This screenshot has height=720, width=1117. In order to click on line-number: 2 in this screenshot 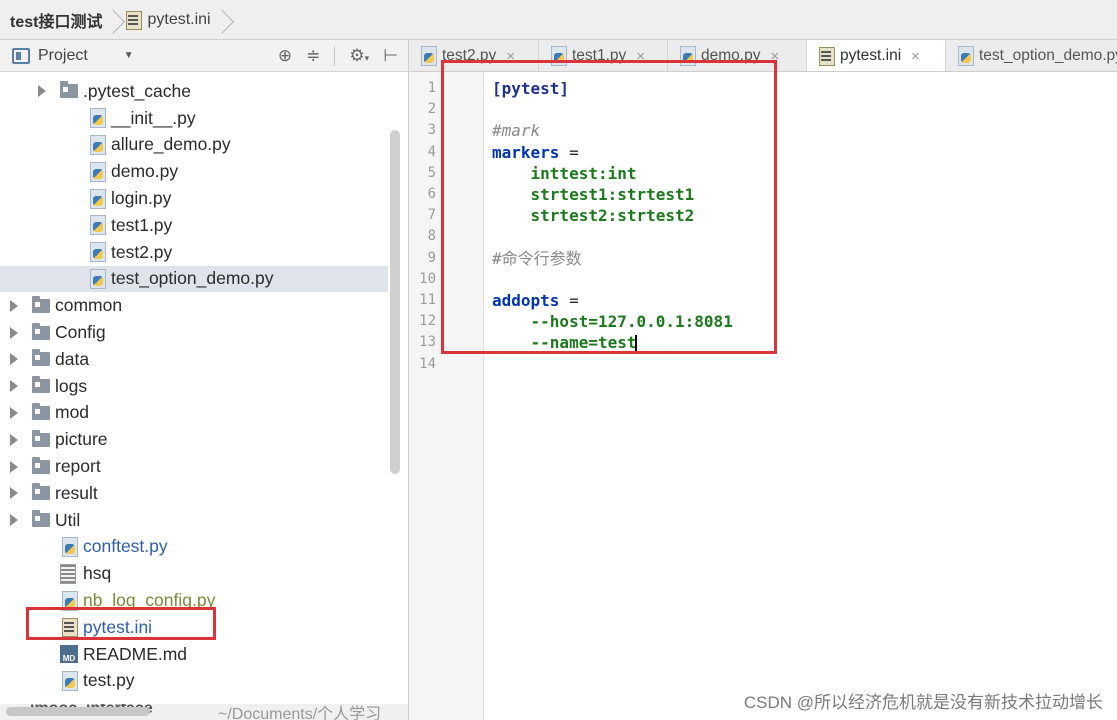, I will do `click(431, 109)`.